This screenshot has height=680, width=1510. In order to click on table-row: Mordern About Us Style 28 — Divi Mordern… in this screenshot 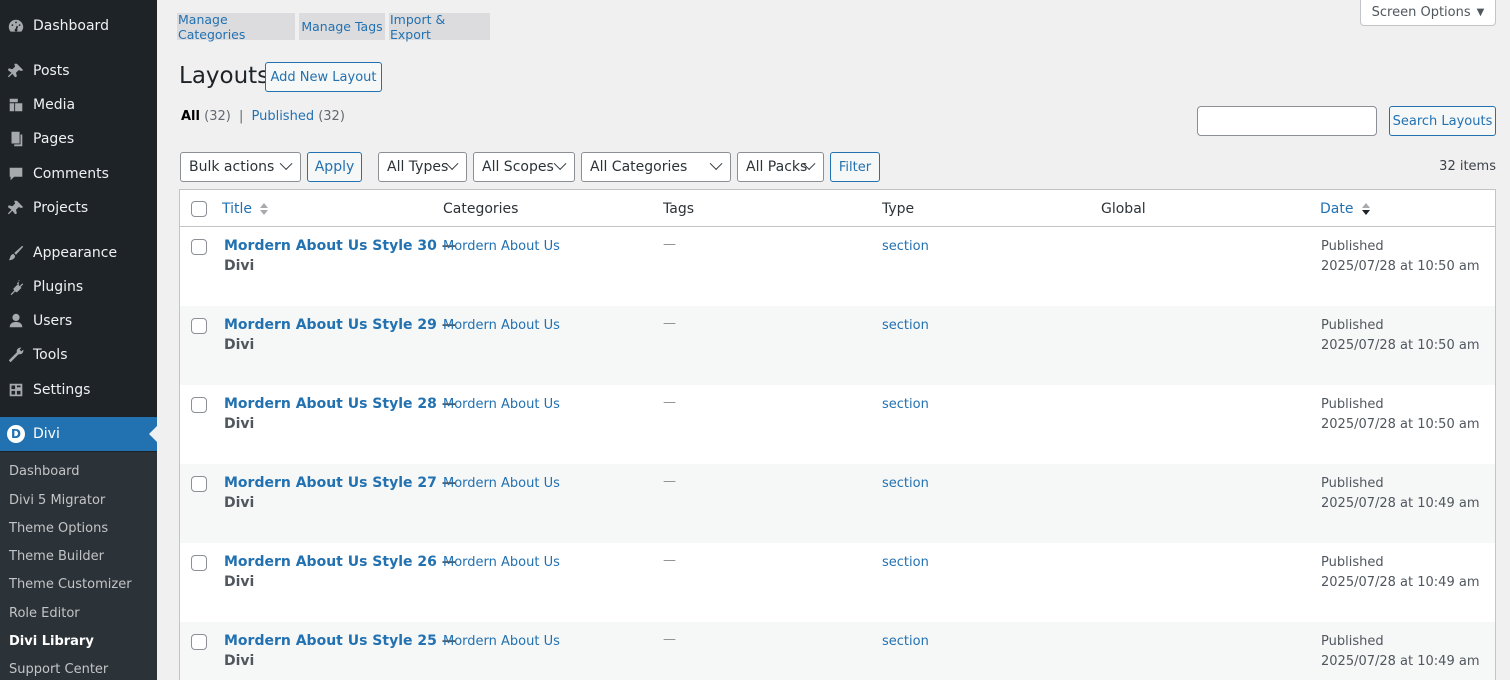, I will do `click(837, 424)`.